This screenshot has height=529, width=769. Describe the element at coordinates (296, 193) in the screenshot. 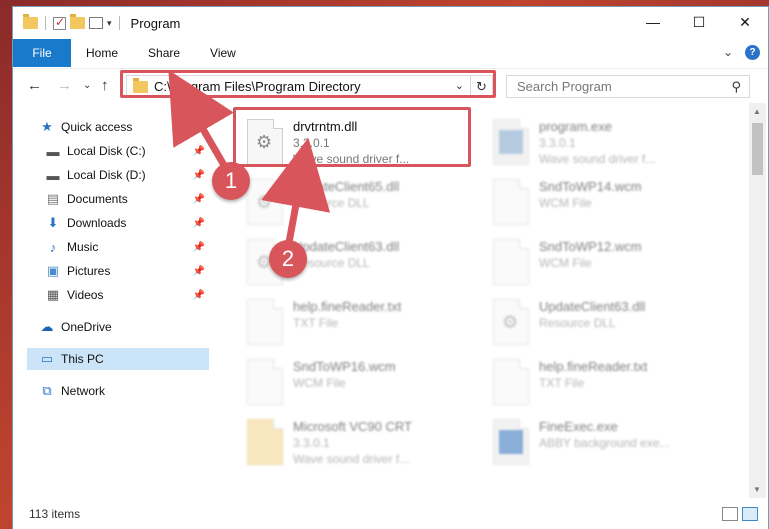

I see `arrow-to-file` at that location.